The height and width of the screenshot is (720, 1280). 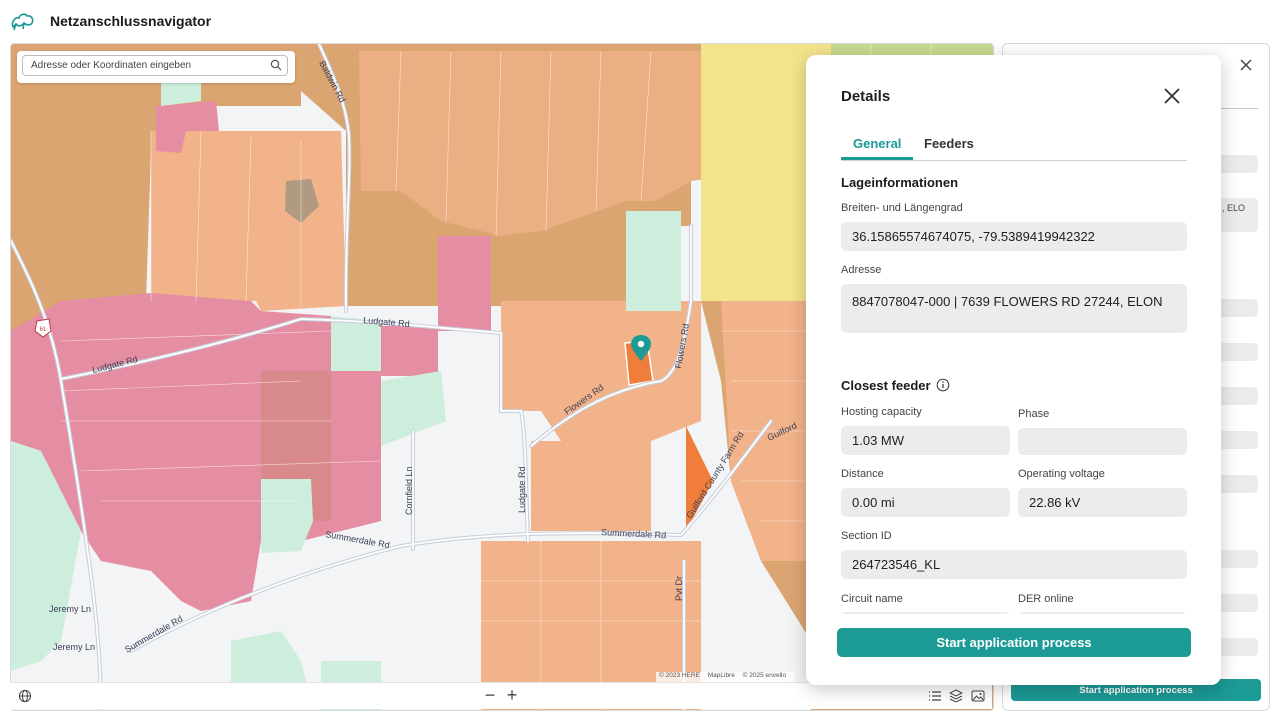 I want to click on image-icon, so click(x=978, y=696).